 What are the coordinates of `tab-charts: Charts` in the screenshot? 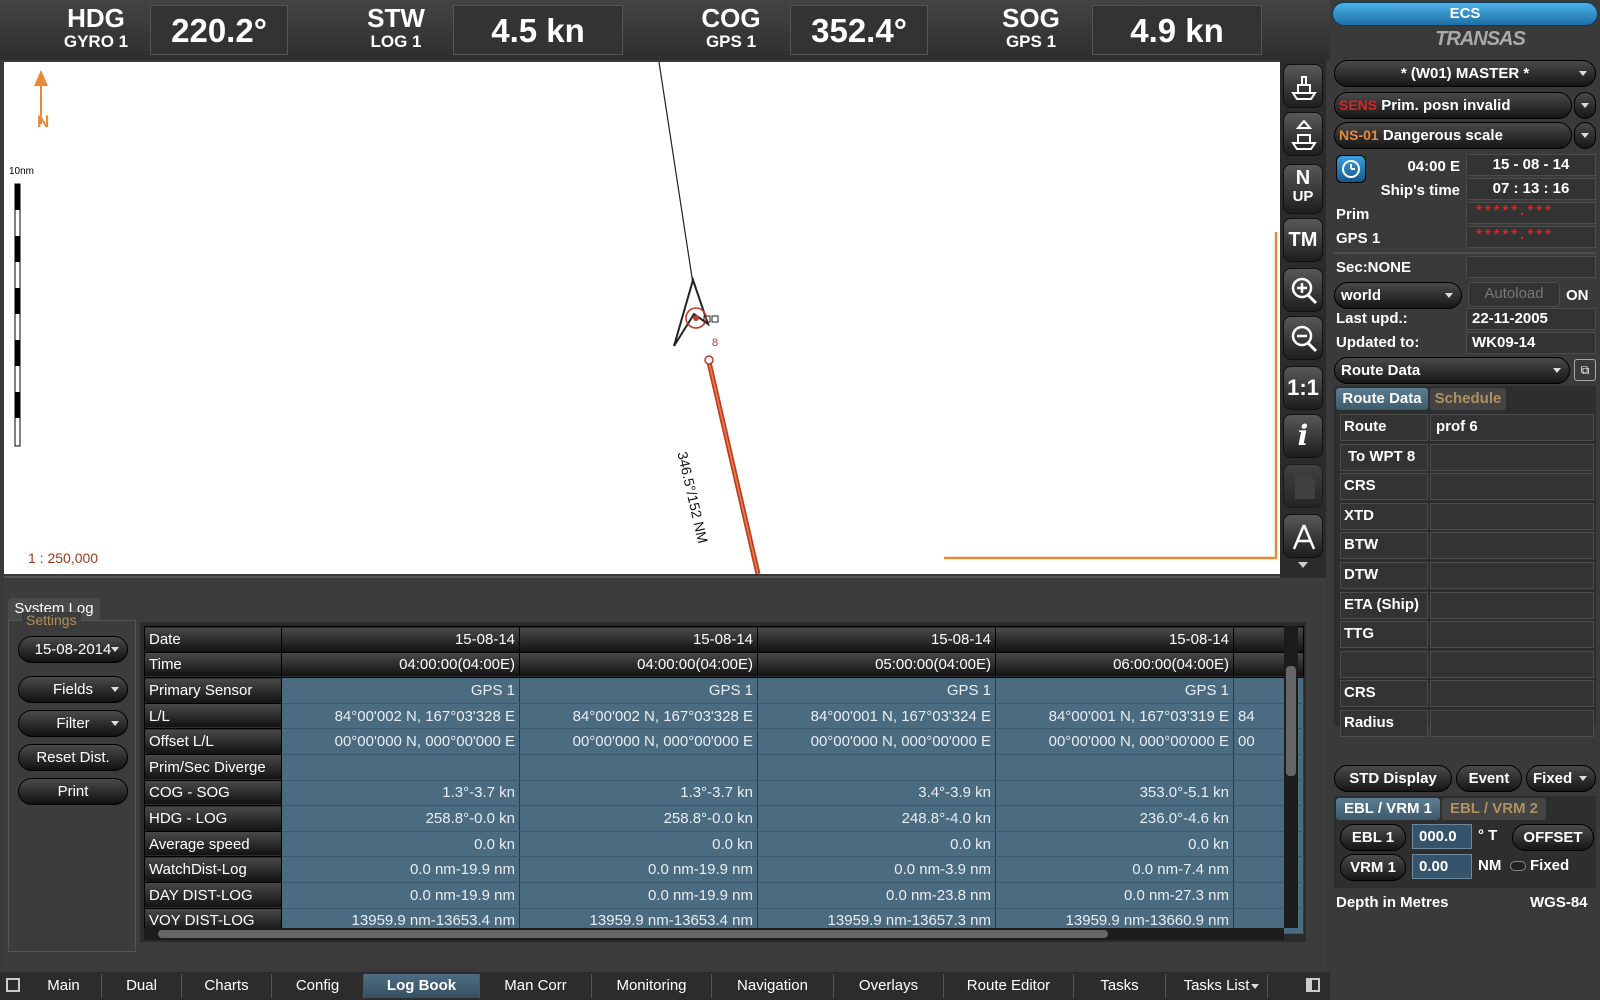 It's located at (227, 986).